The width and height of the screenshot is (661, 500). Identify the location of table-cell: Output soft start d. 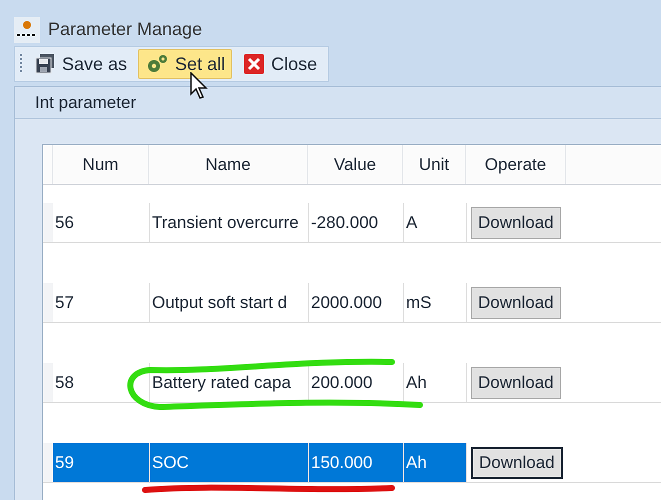
(228, 302).